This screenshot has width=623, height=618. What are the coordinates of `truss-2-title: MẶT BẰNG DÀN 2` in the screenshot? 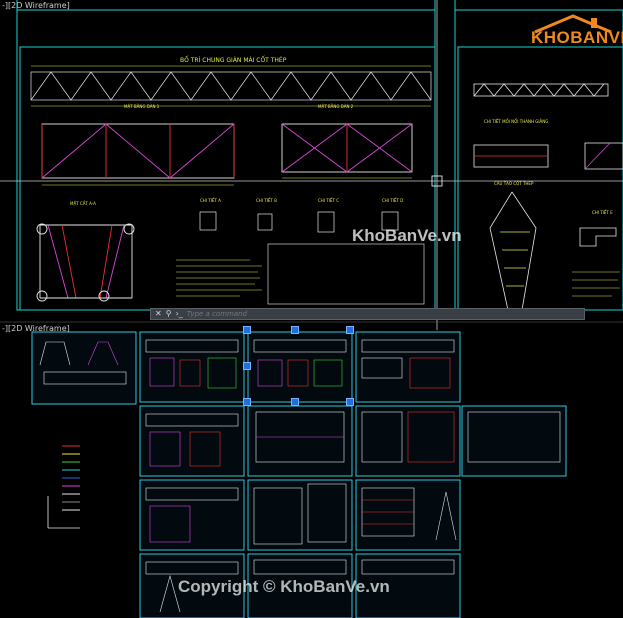 It's located at (336, 106).